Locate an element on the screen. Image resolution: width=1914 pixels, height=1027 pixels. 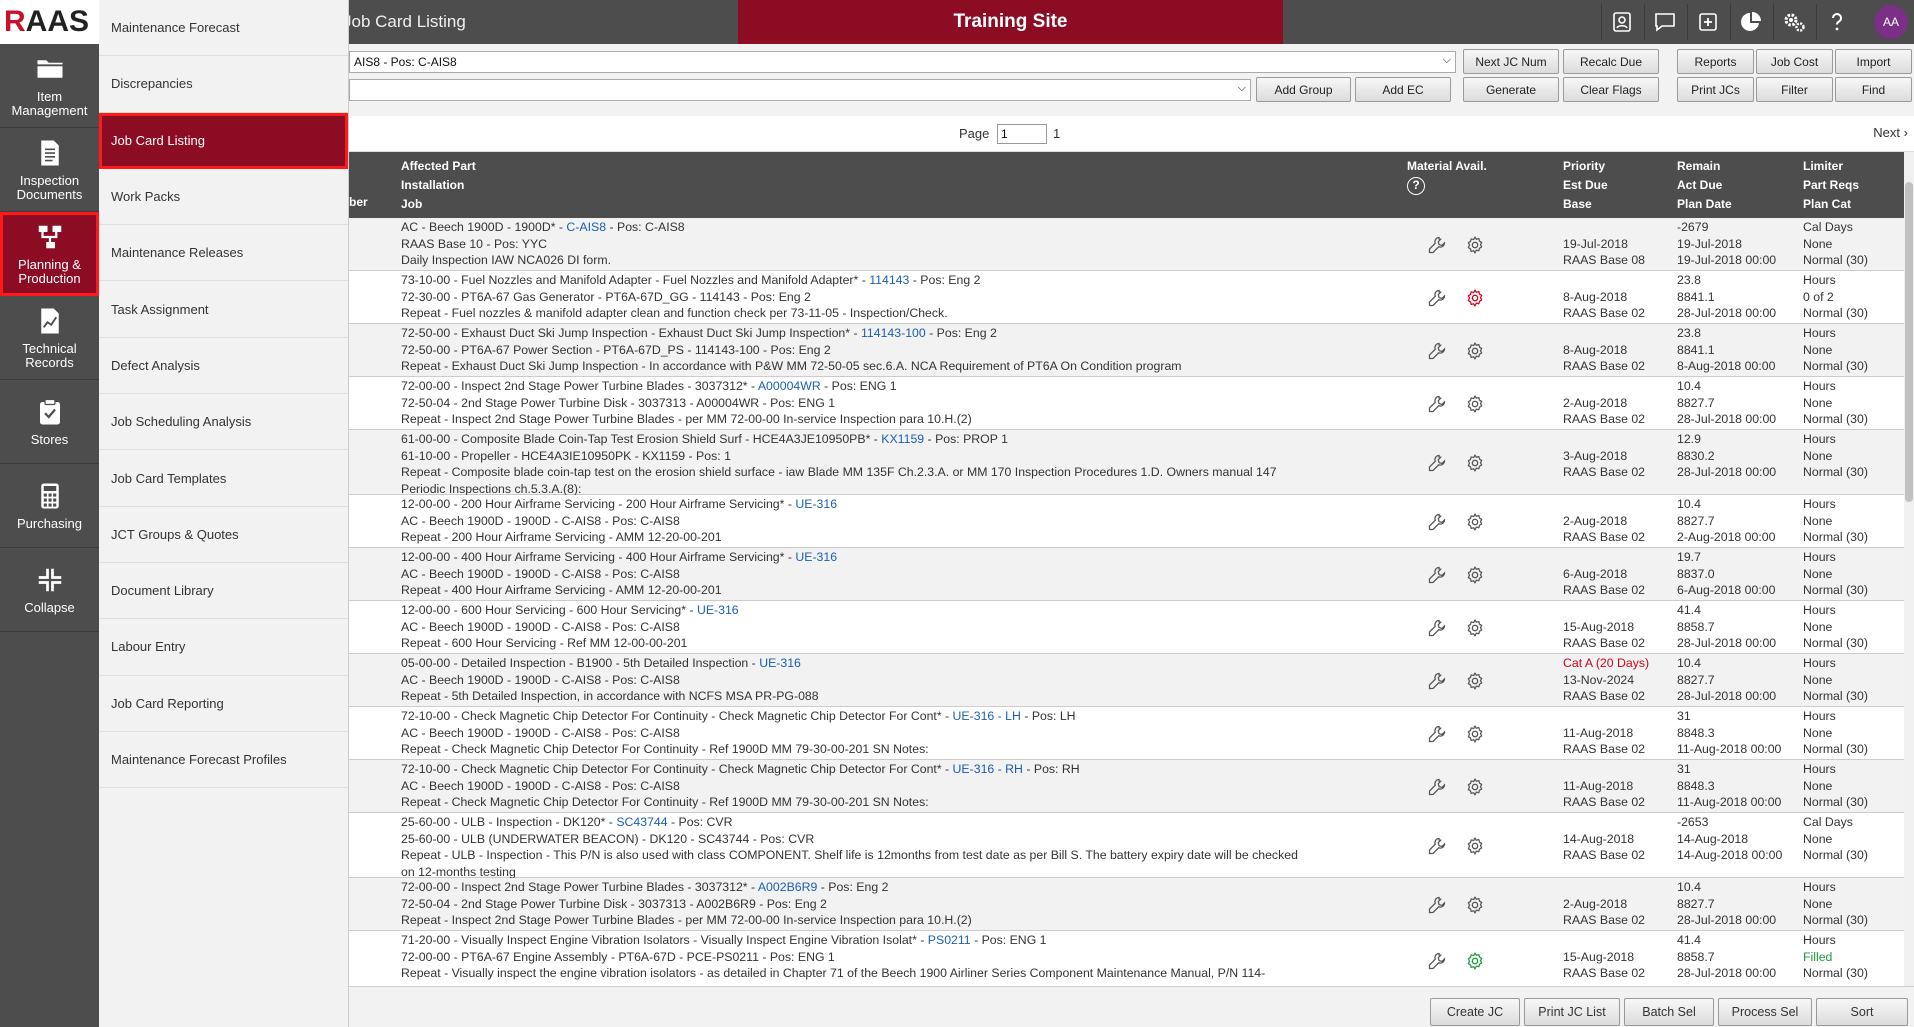
menu-jct-groups-quotes: JCT Groups & Quotes is located at coordinates (223, 535).